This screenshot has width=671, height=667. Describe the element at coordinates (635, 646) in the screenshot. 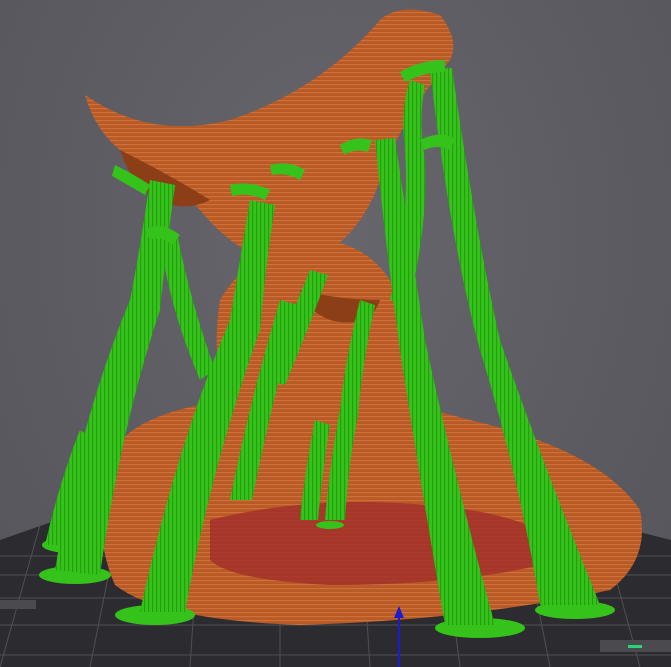

I see `axis-marker-icon` at that location.